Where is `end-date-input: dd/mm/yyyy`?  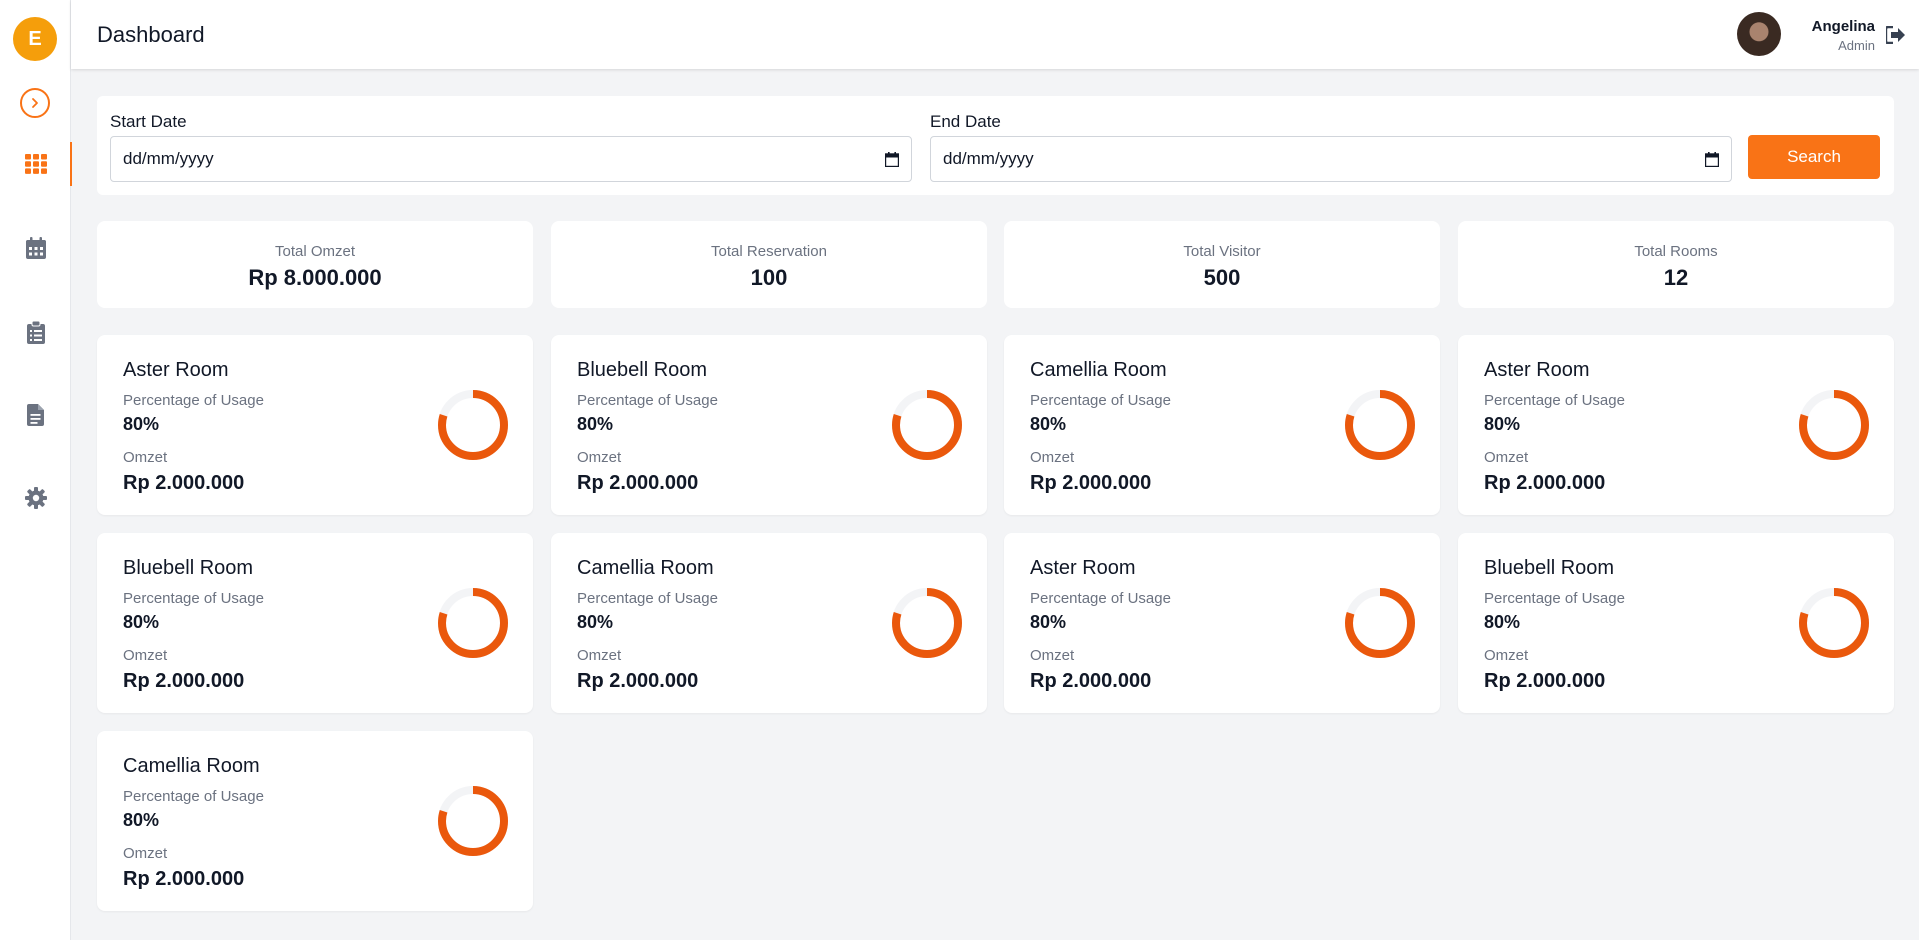
end-date-input: dd/mm/yyyy is located at coordinates (1331, 159).